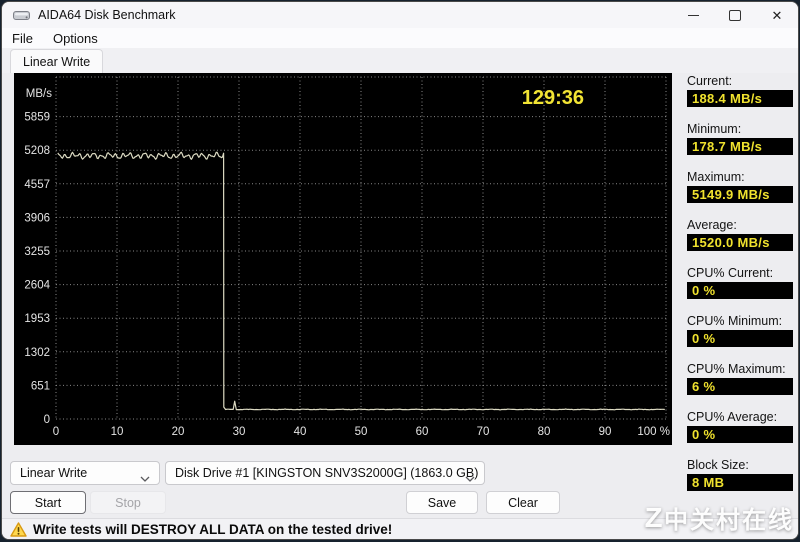 The width and height of the screenshot is (800, 542). I want to click on x-tick-label: 90, so click(605, 432).